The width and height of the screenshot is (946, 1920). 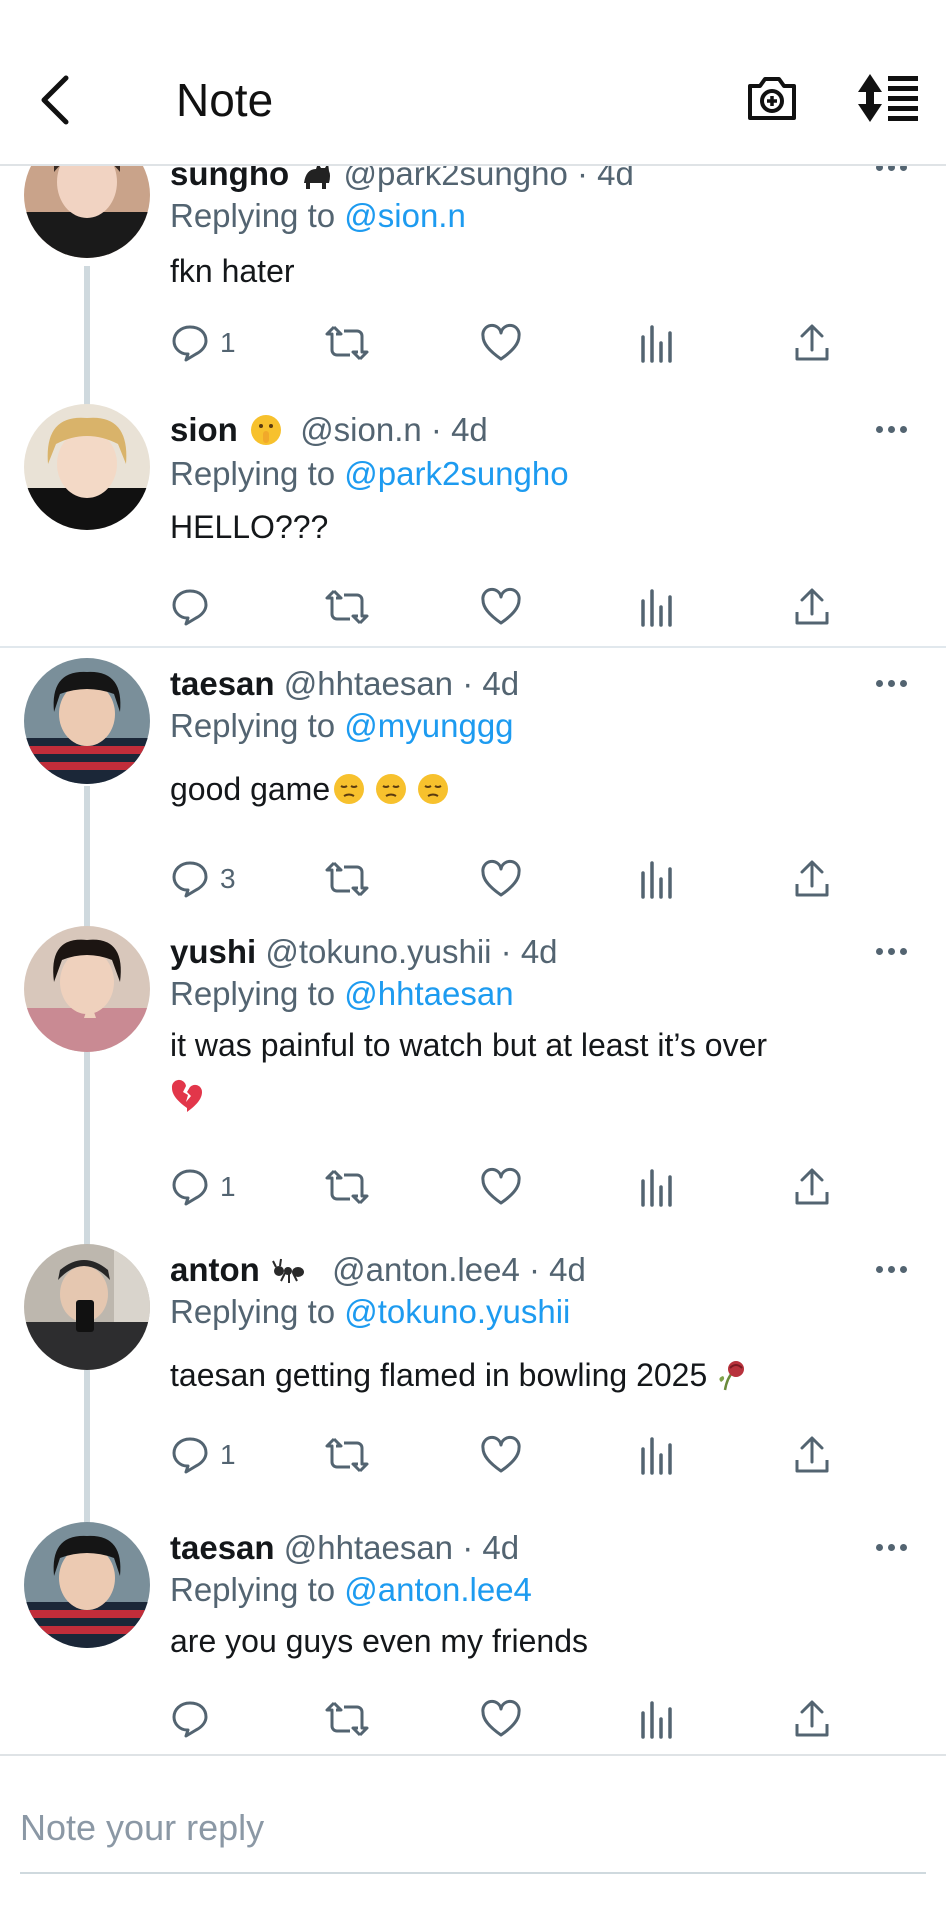 What do you see at coordinates (317, 177) in the screenshot?
I see `cat-emoji-icon` at bounding box center [317, 177].